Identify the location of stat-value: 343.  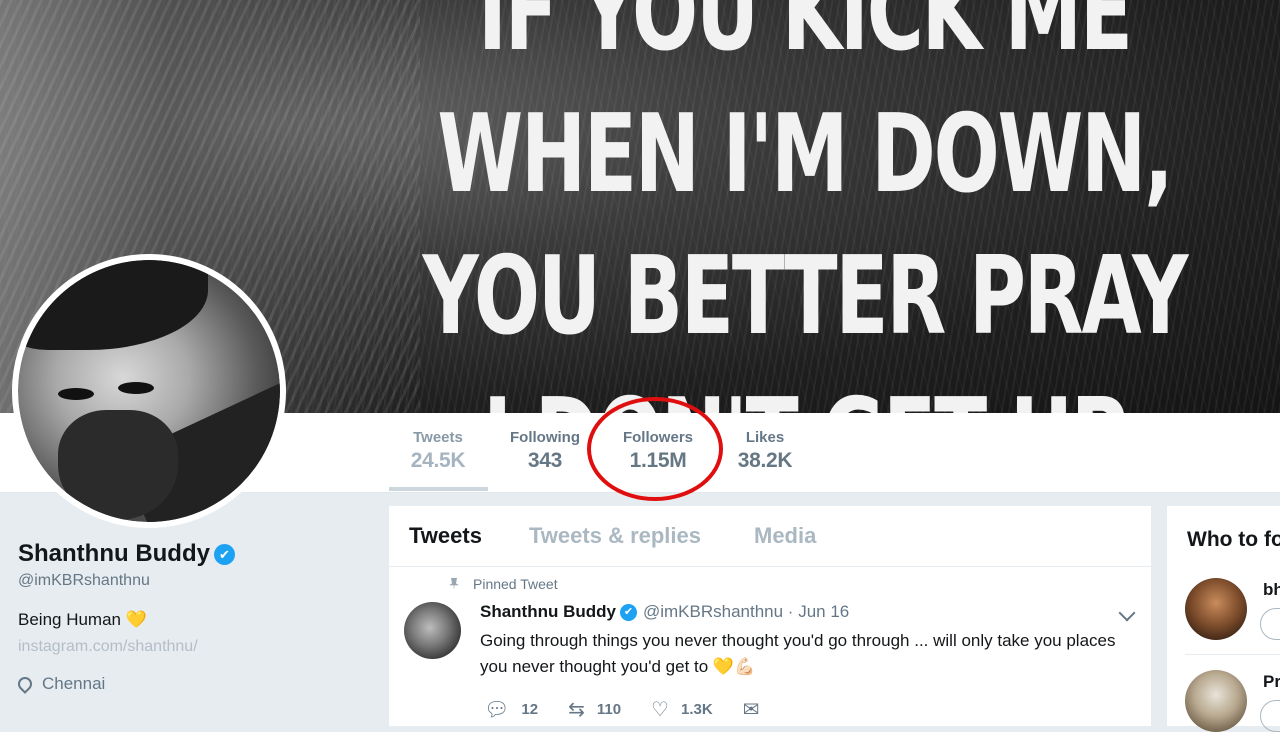
(545, 460).